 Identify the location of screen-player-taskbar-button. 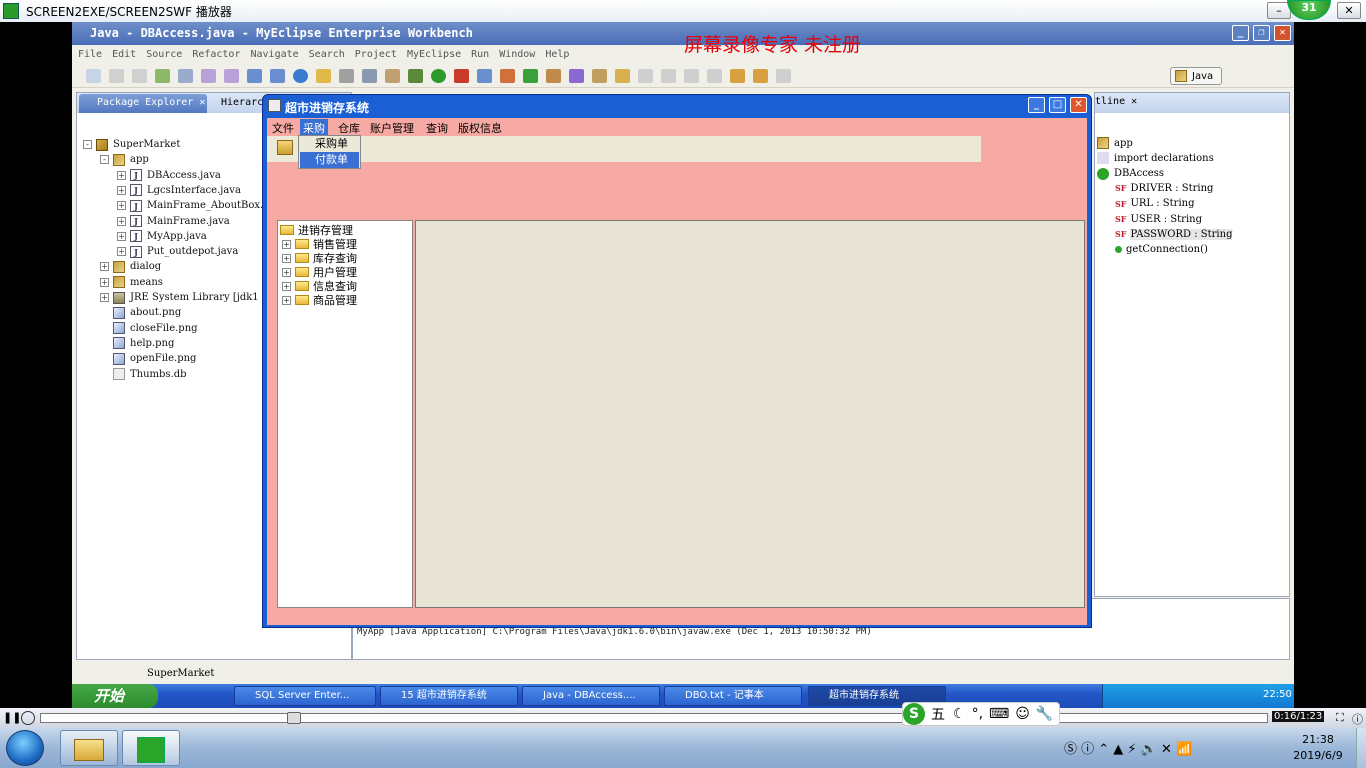
(151, 748).